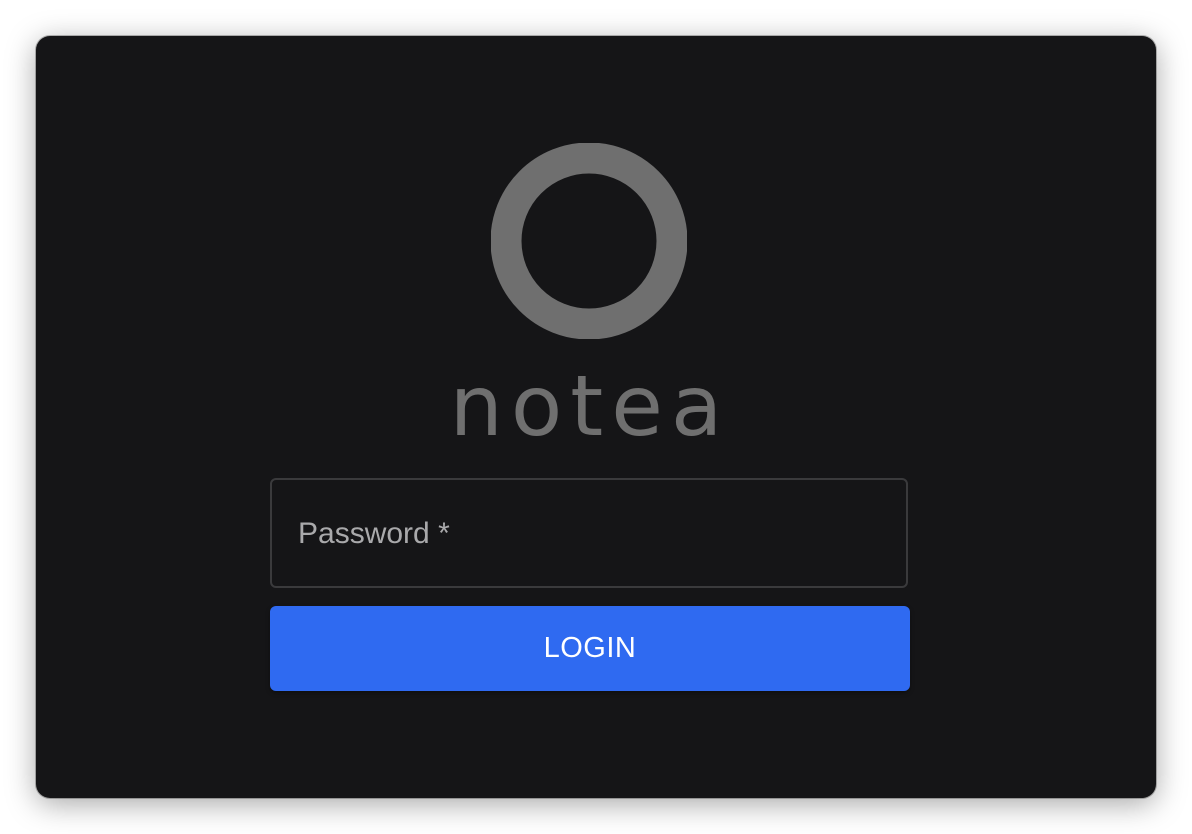  Describe the element at coordinates (444, 533) in the screenshot. I see `required-marker: *` at that location.